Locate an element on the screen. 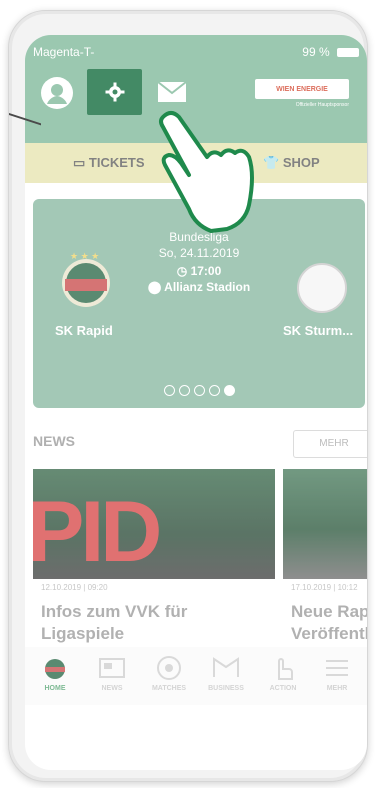  nav-business-label: BUSINESS is located at coordinates (226, 688).